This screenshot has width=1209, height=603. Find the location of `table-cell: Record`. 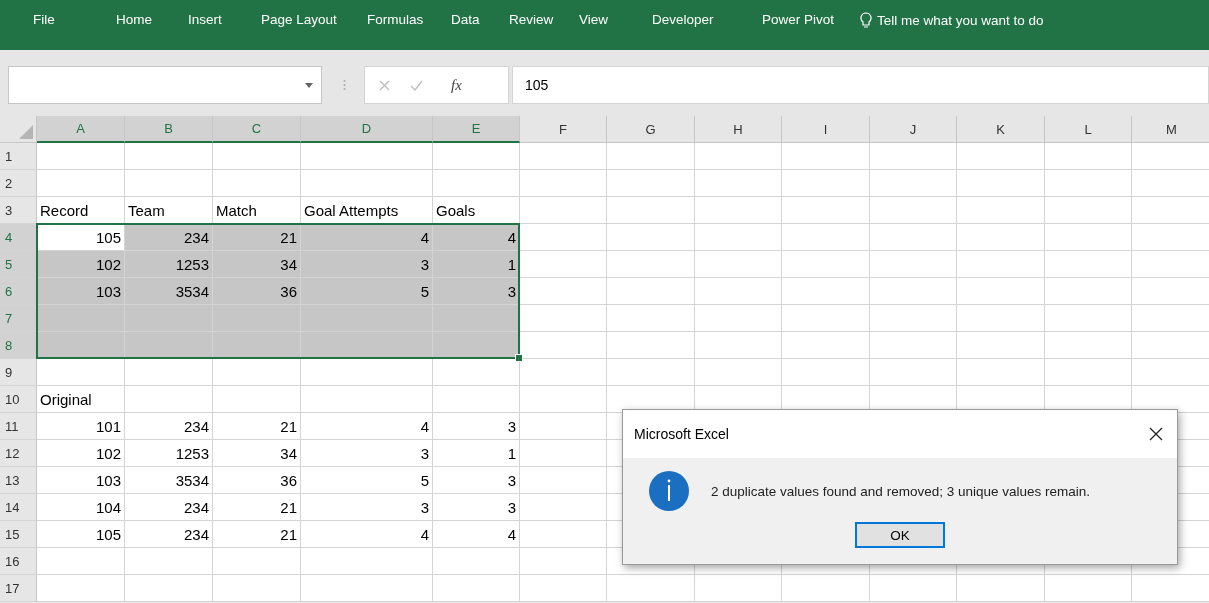

table-cell: Record is located at coordinates (81, 210).